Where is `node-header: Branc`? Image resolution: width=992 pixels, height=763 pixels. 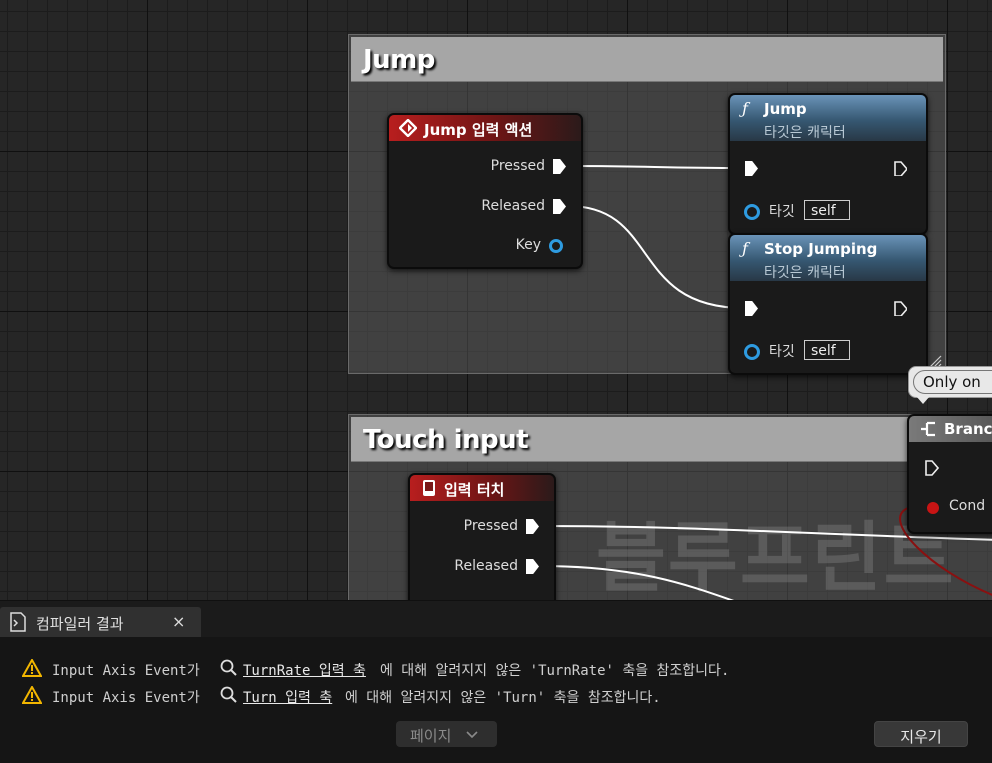
node-header: Branc is located at coordinates (950, 429).